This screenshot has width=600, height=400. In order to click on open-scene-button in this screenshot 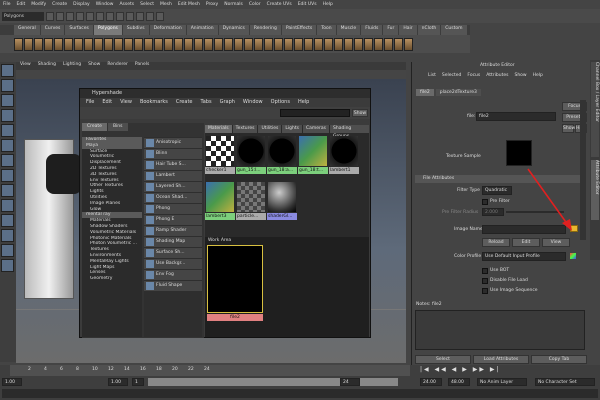, I will do `click(60, 16)`.